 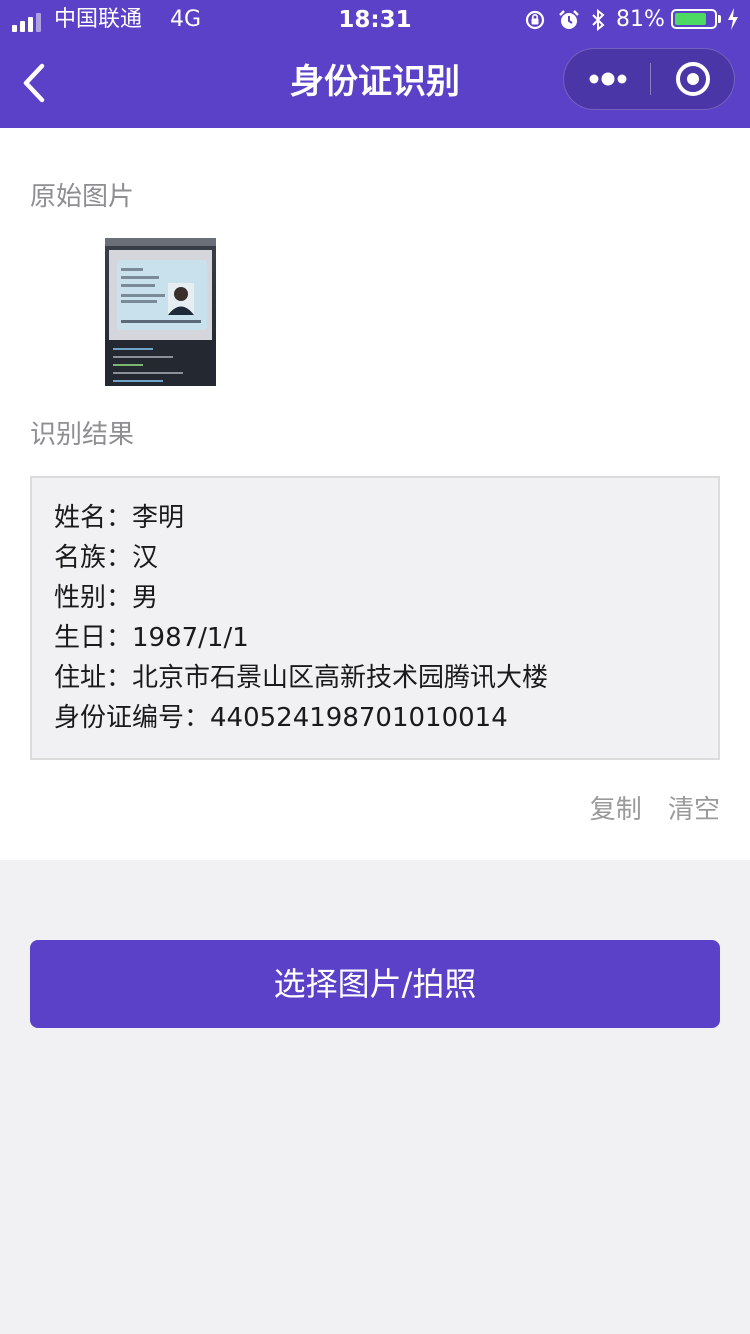 I want to click on clear-button: 清空, so click(x=694, y=810).